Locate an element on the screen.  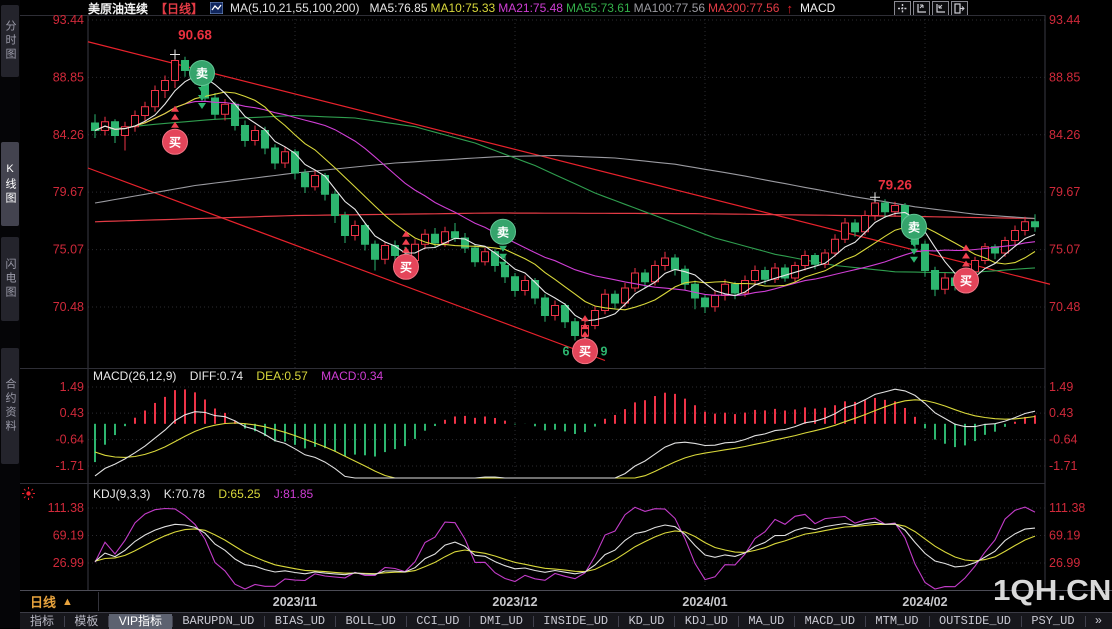
date-label: 2024/01 is located at coordinates (704, 602).